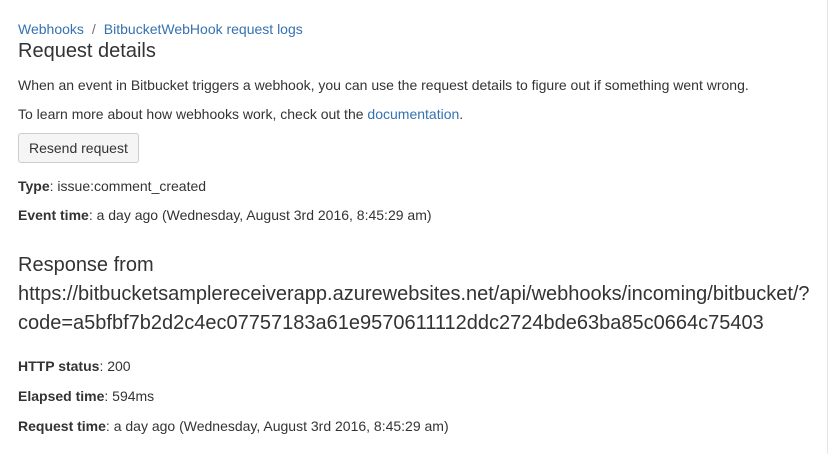 The image size is (829, 454). What do you see at coordinates (53, 215) in the screenshot?
I see `event-time-label: Event time` at bounding box center [53, 215].